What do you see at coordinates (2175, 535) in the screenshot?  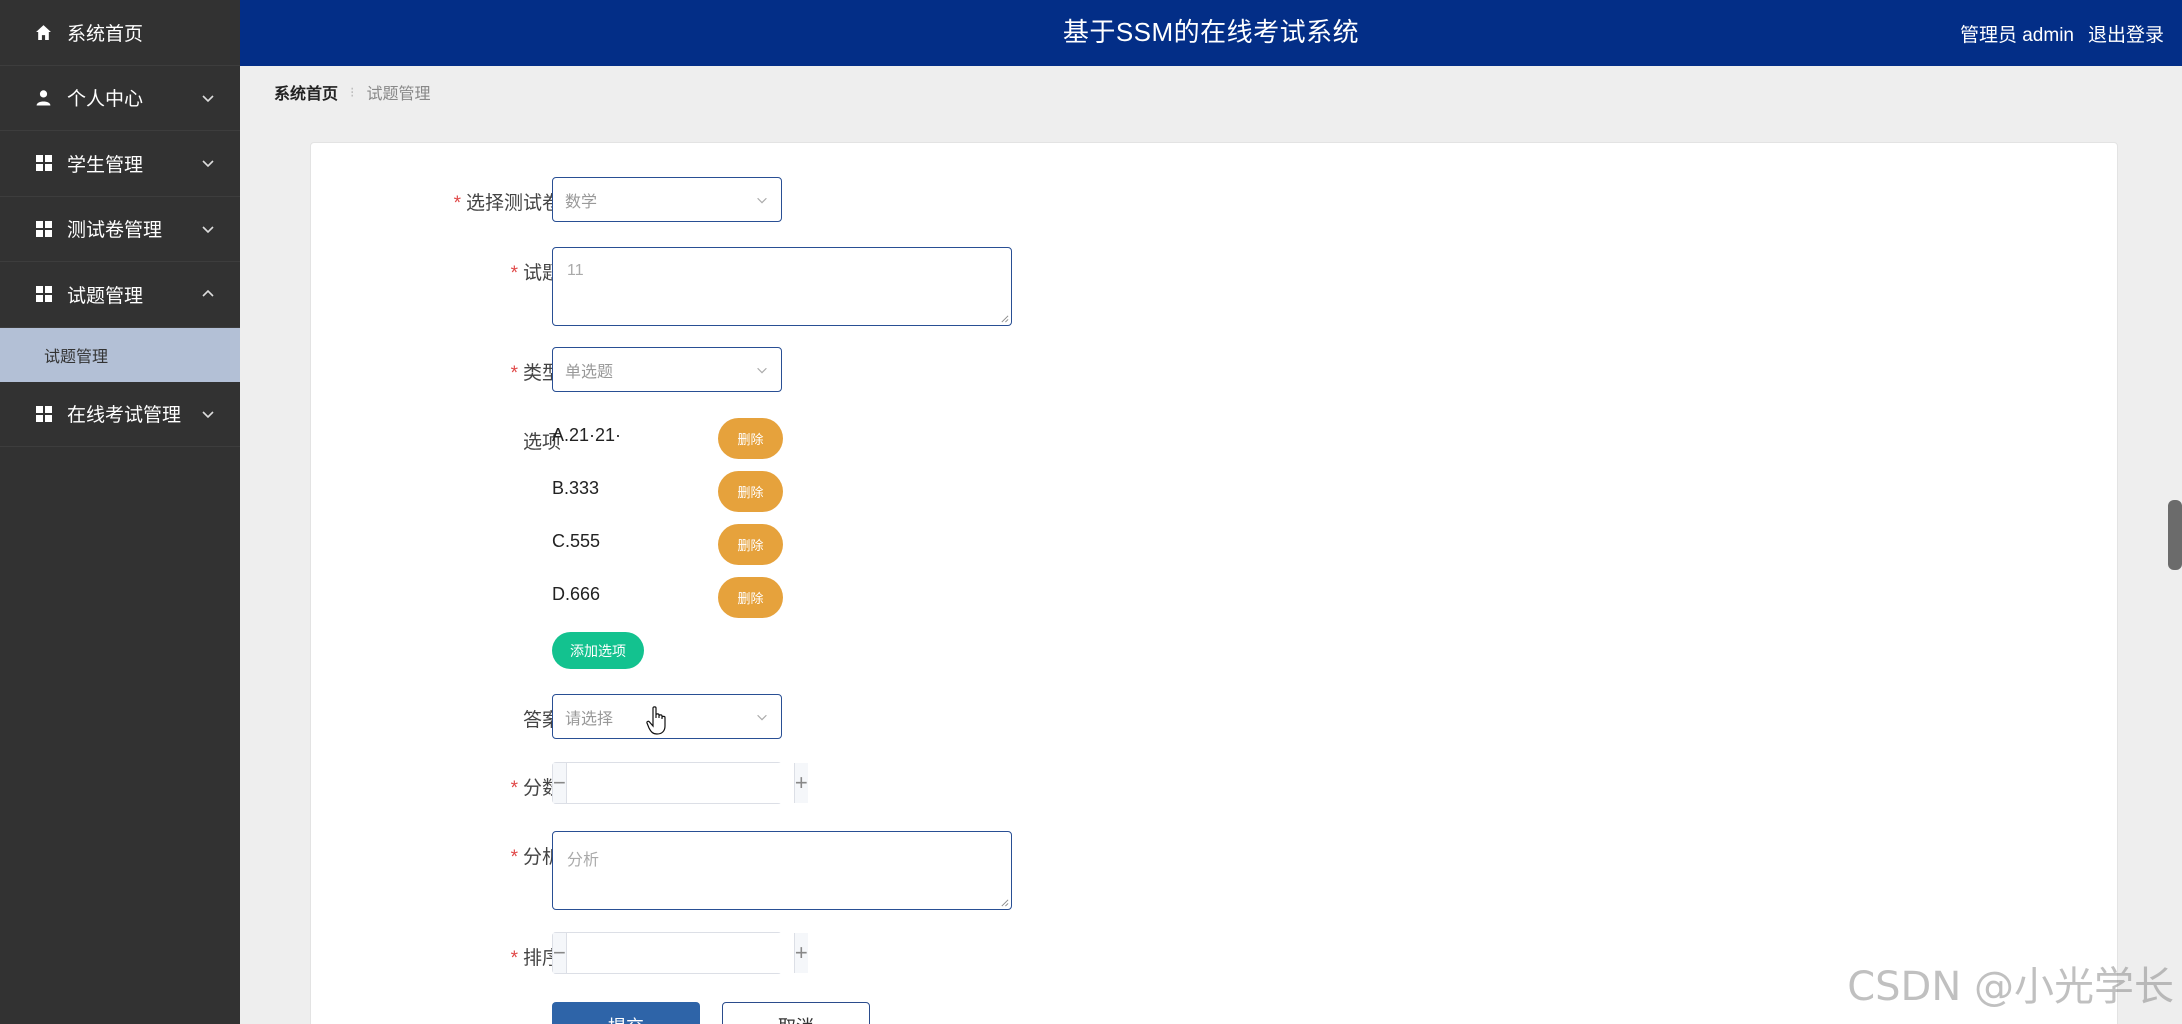 I see `page-scrollbar` at bounding box center [2175, 535].